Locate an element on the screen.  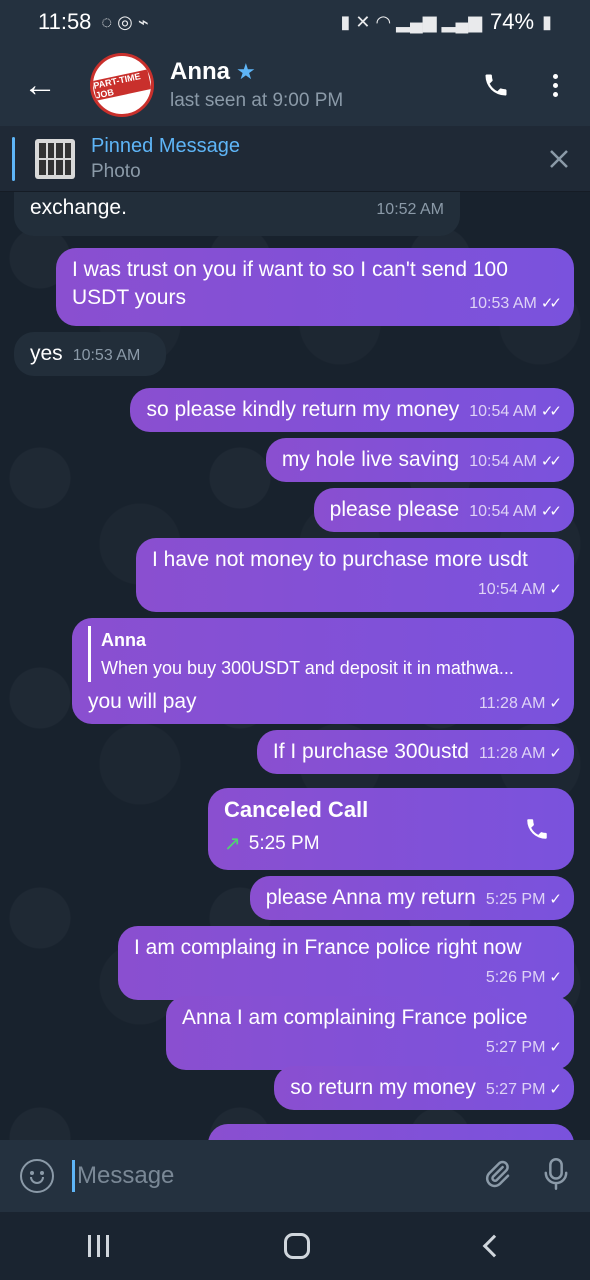
peer-info: Anna ★ last seen at 9:00 PM is located at coordinates (256, 85).